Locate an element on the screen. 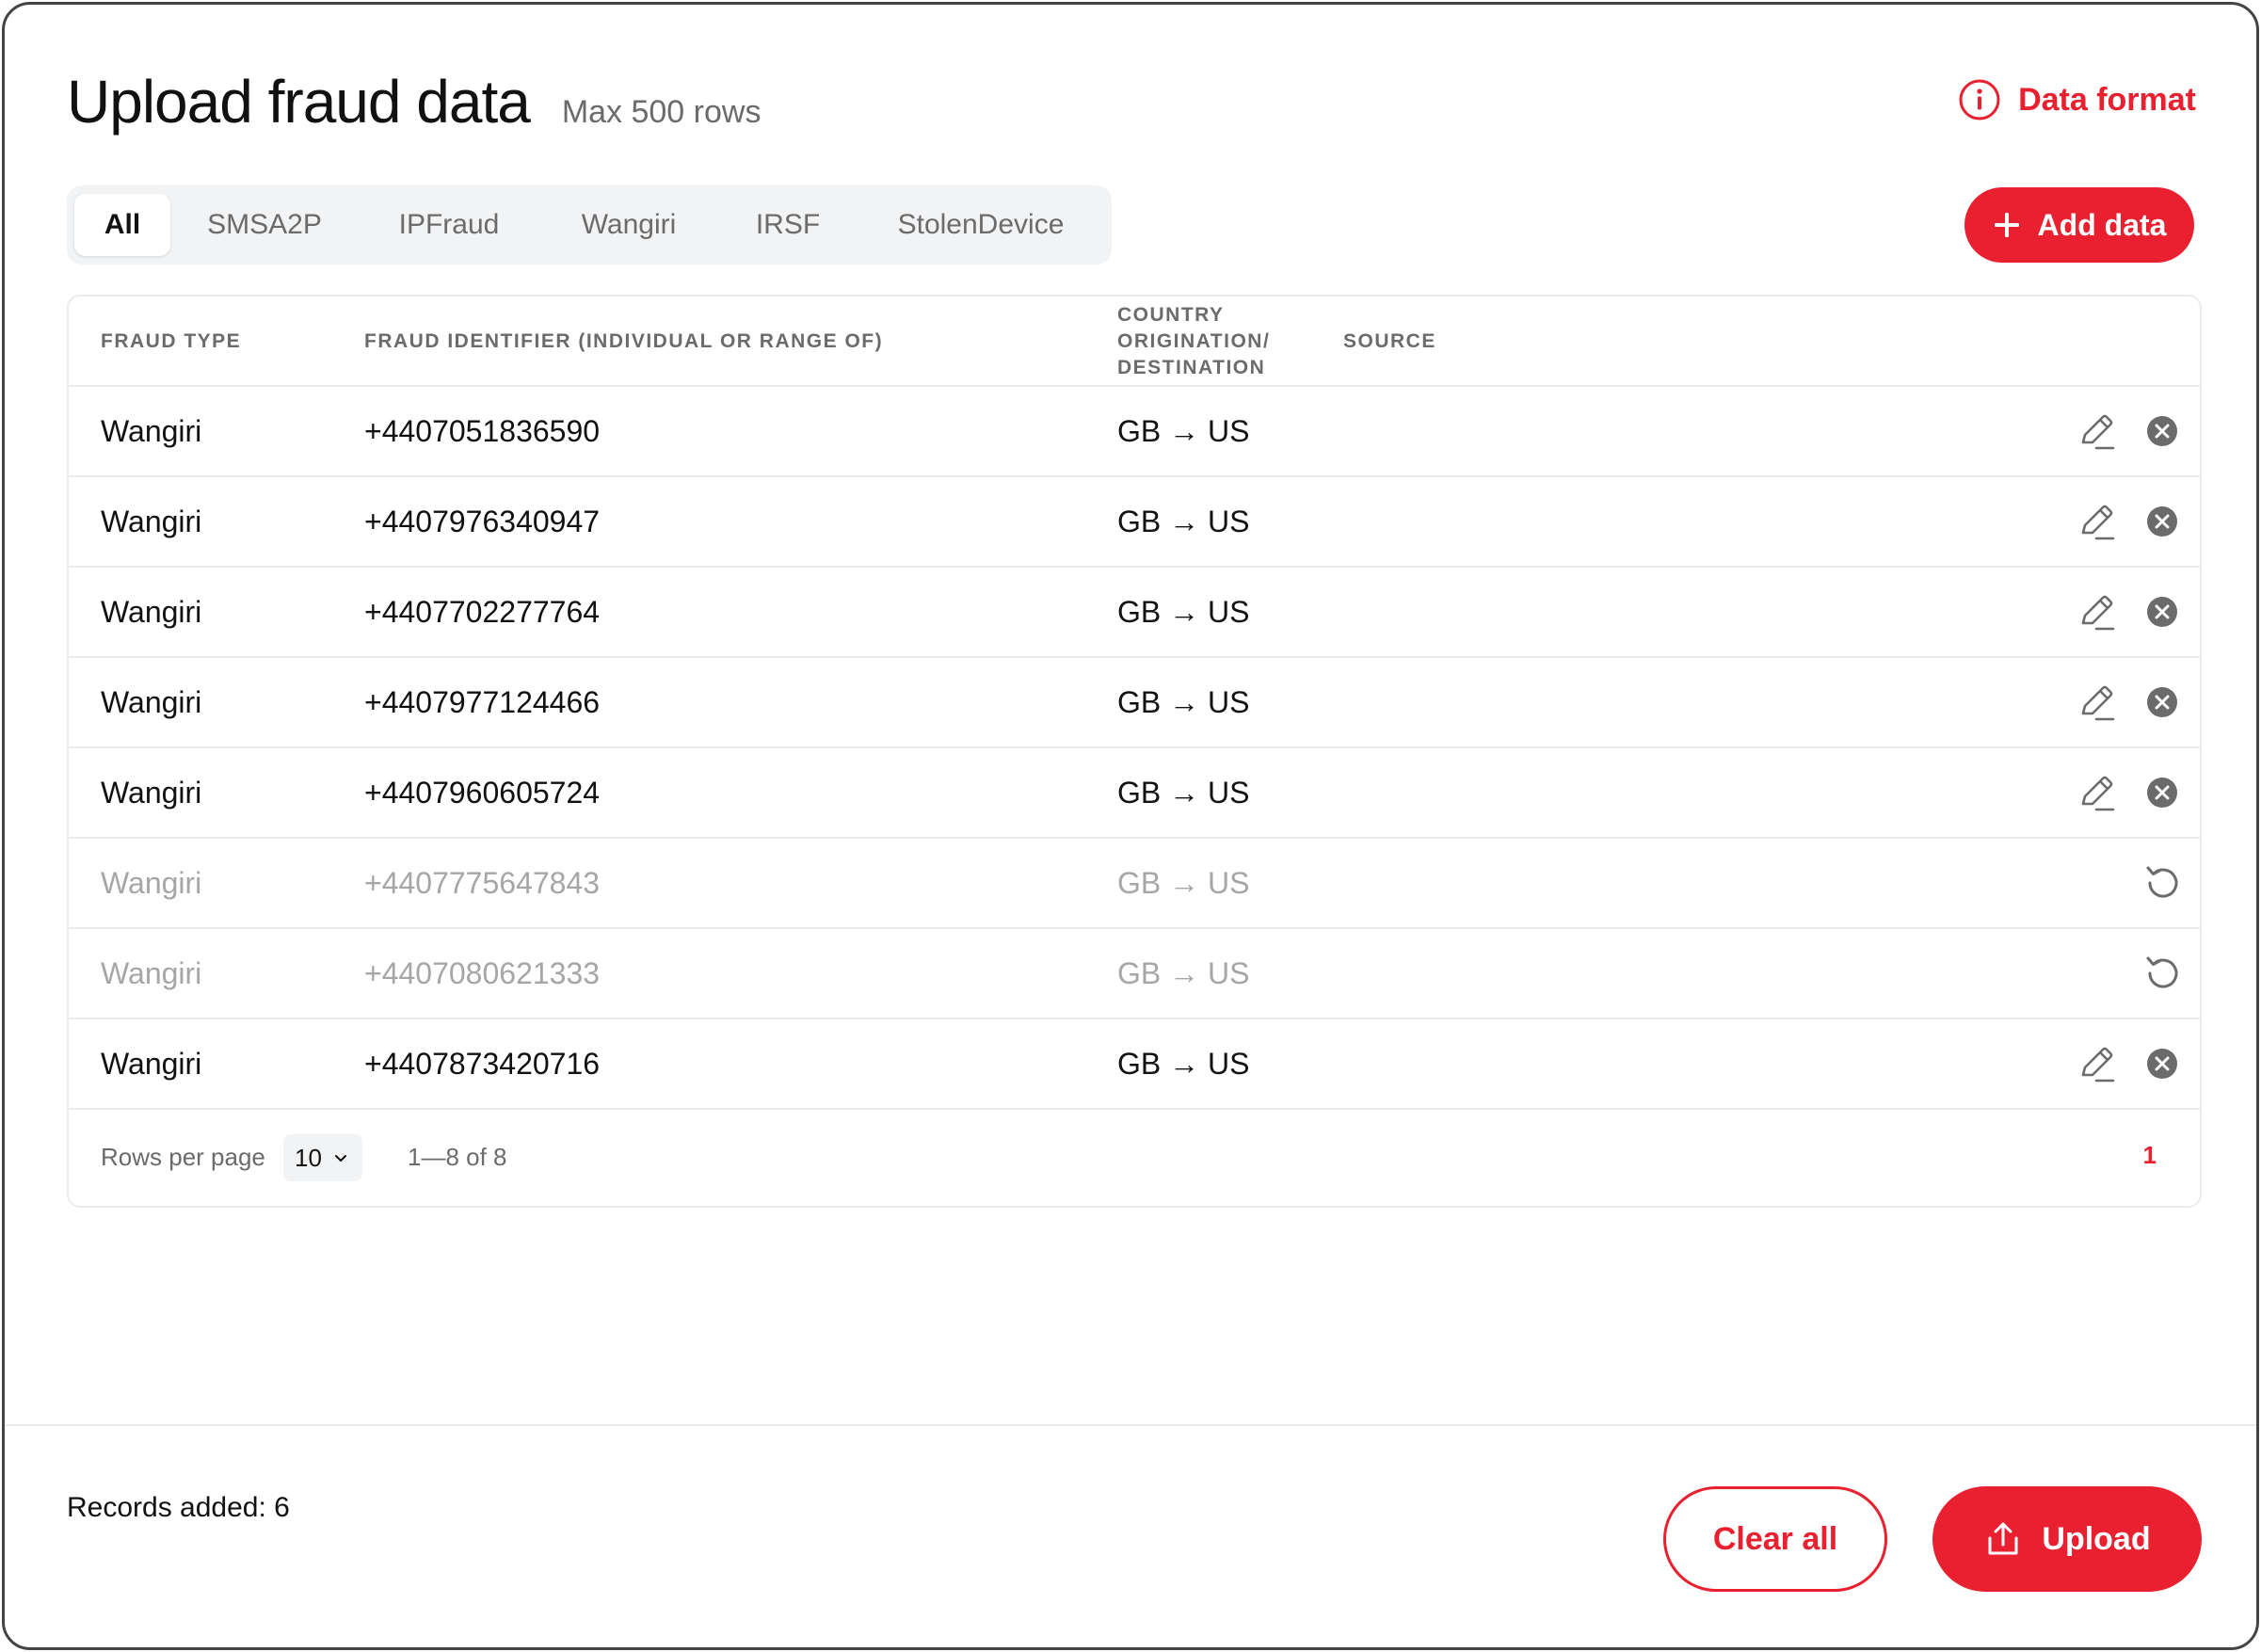 The height and width of the screenshot is (1652, 2261). header: Upload fraud data Max 500 rows is located at coordinates (414, 101).